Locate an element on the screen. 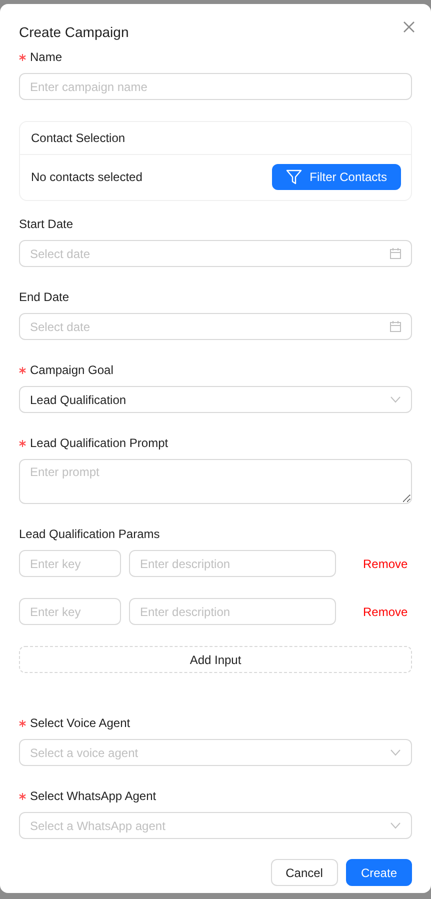 Image resolution: width=431 pixels, height=899 pixels. text-area: Enter prompt is located at coordinates (215, 481).